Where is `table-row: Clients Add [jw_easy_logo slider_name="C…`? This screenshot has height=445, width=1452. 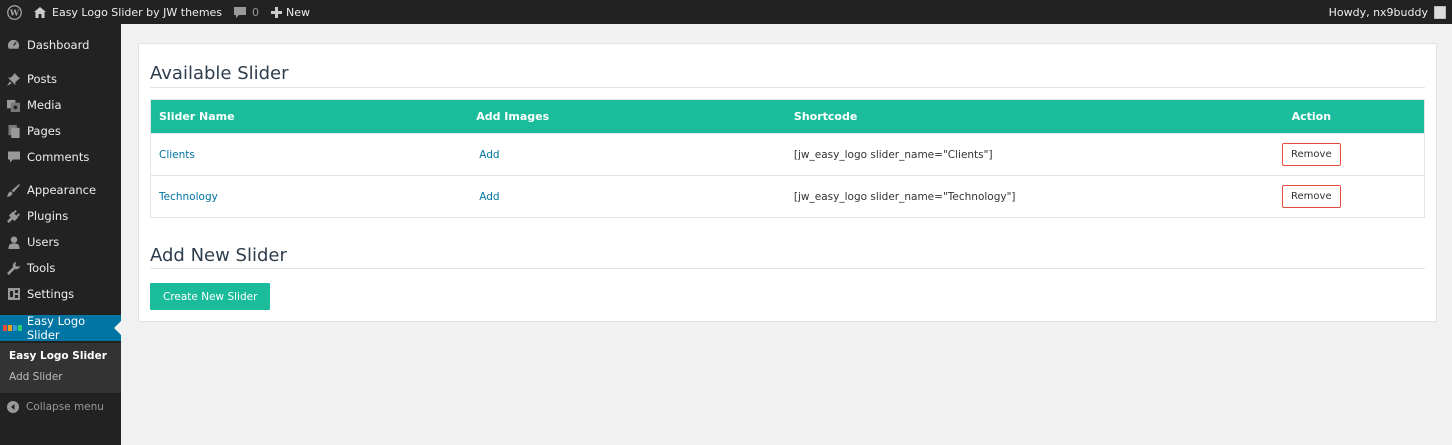 table-row: Clients Add [jw_easy_logo slider_name="C… is located at coordinates (787, 154).